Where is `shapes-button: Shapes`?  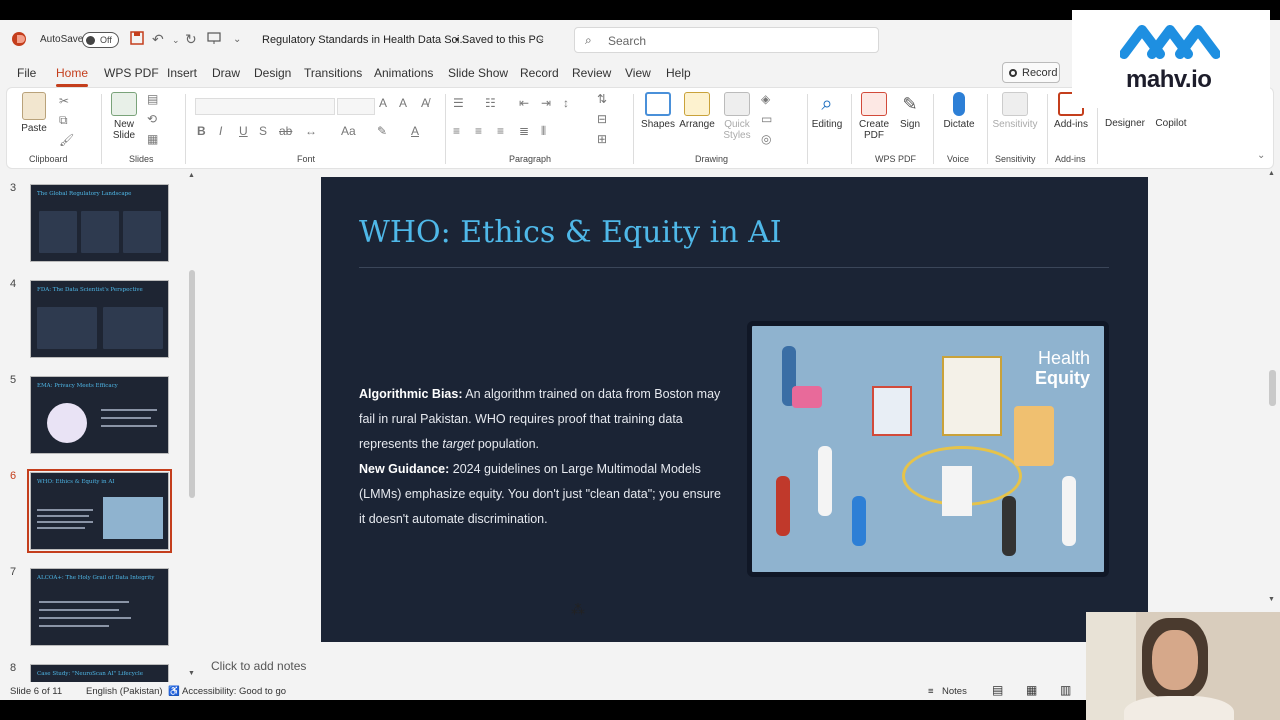
shapes-button: Shapes is located at coordinates (658, 111).